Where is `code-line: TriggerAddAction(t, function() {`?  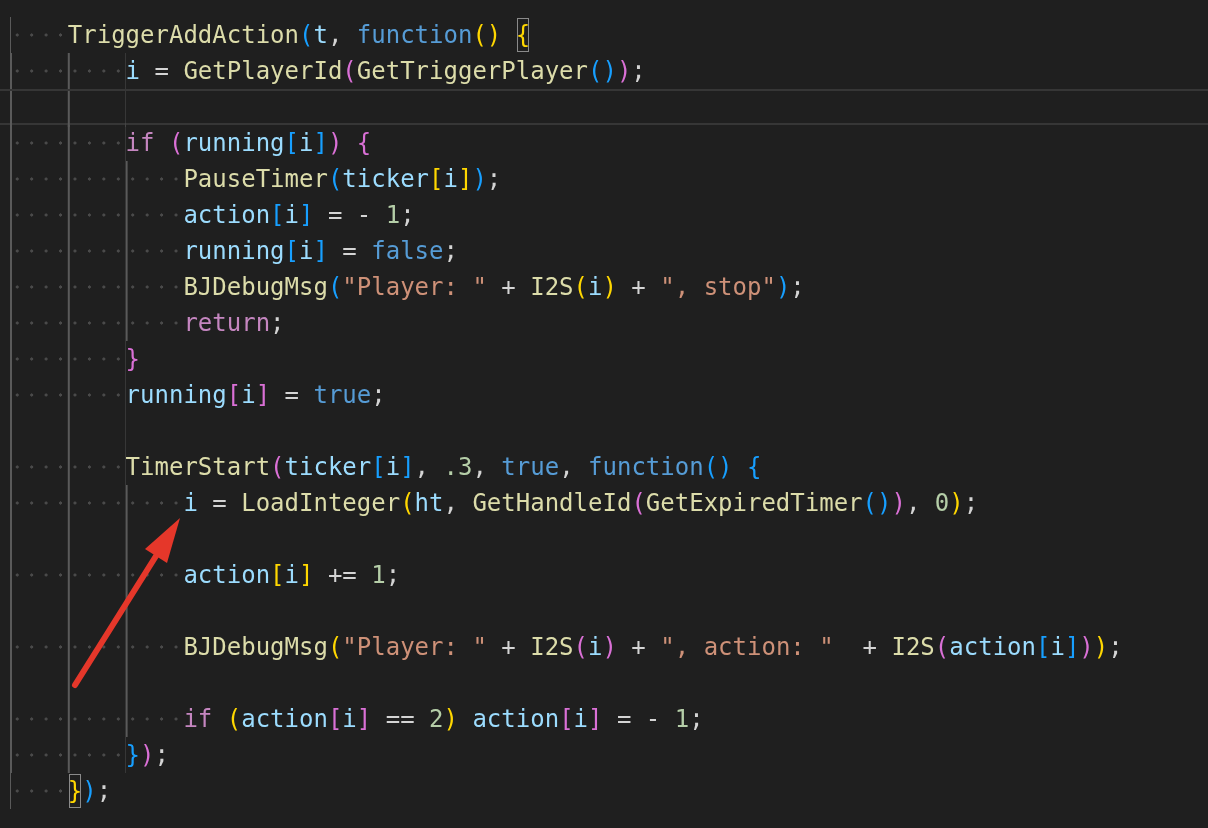 code-line: TriggerAddAction(t, function() { is located at coordinates (604, 35).